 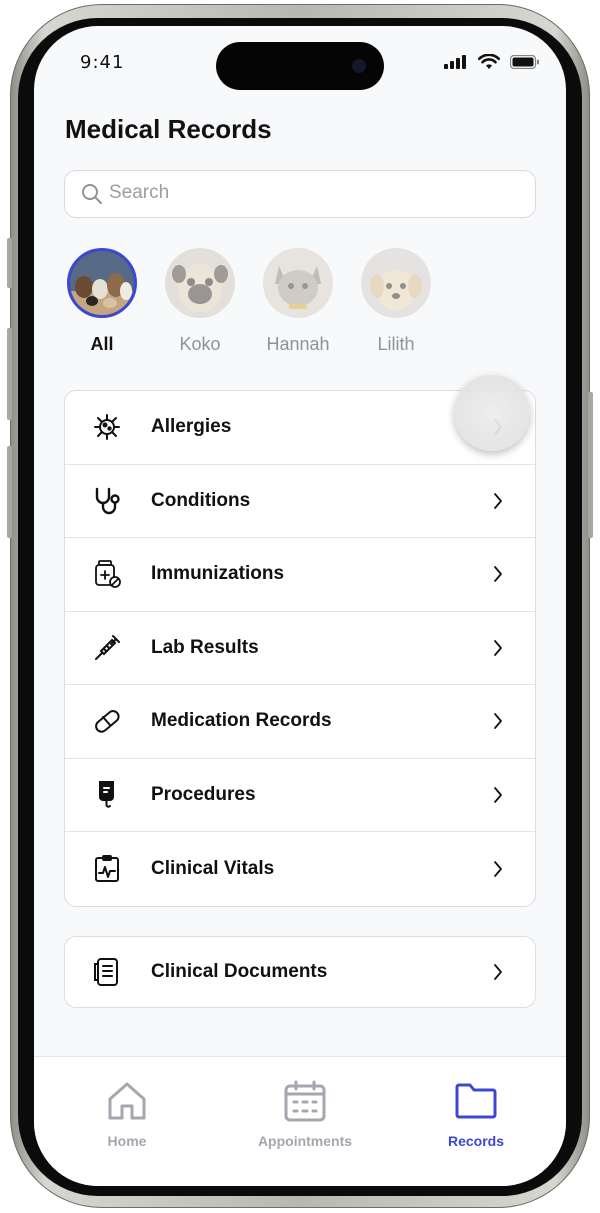 What do you see at coordinates (300, 66) in the screenshot?
I see `dynamic-island` at bounding box center [300, 66].